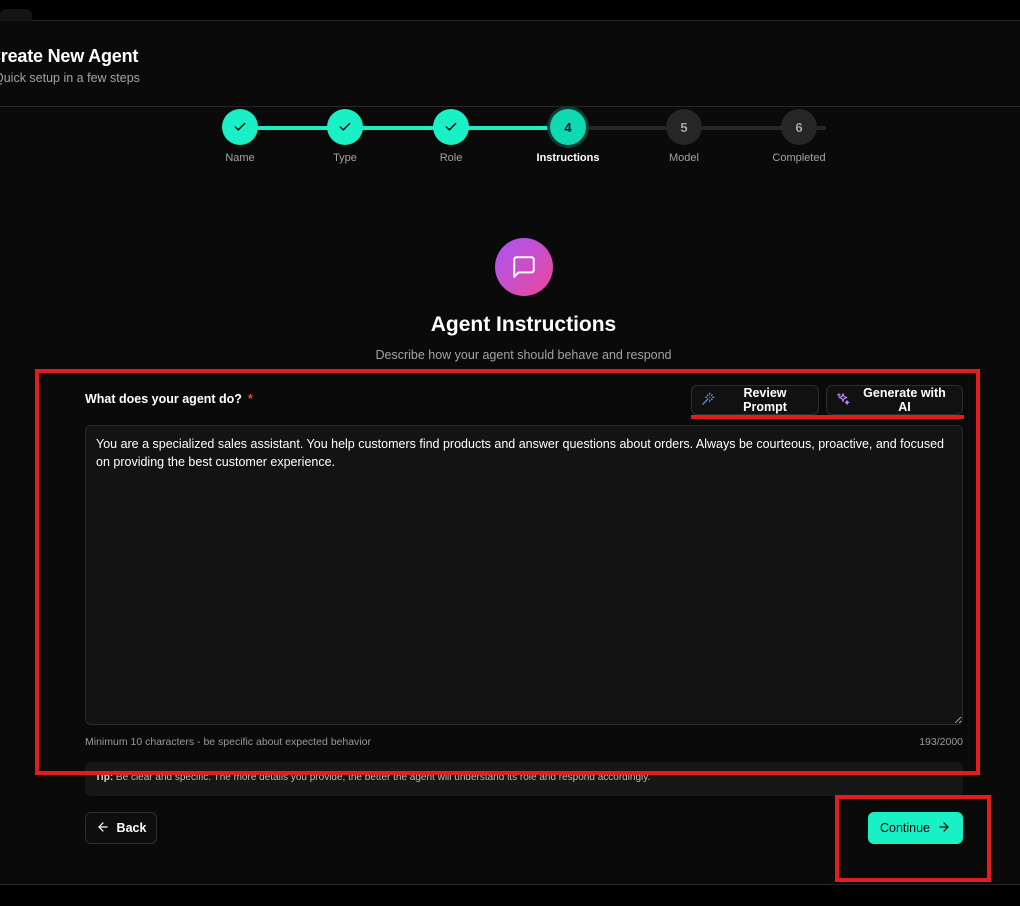 This screenshot has width=1020, height=906. Describe the element at coordinates (345, 158) in the screenshot. I see `step-label: Type` at that location.